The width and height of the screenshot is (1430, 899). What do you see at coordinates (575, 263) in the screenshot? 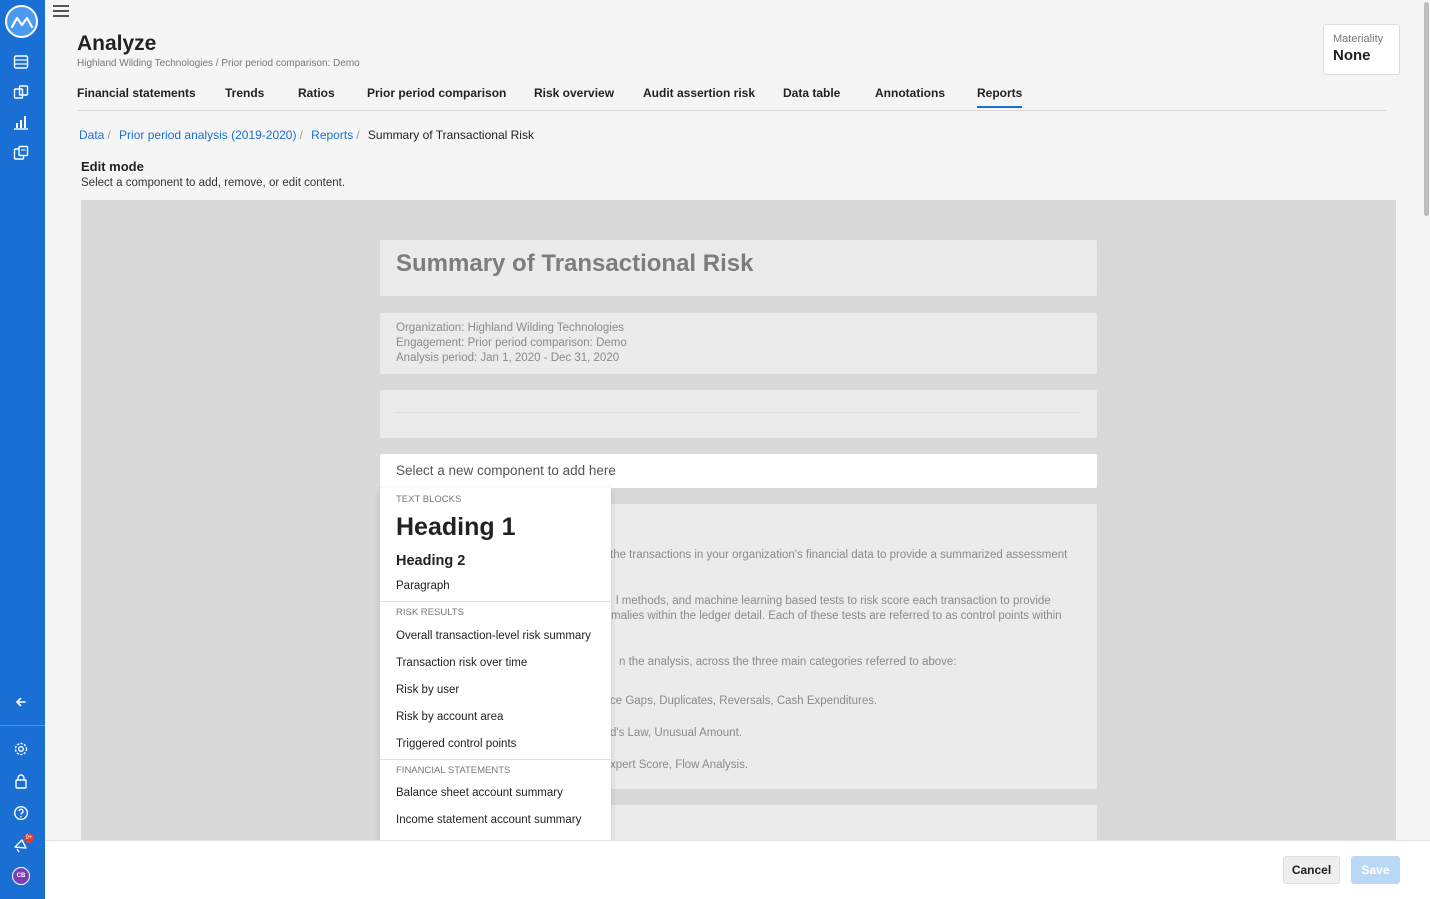
I see `report-title: Summary of Transactional Risk` at bounding box center [575, 263].